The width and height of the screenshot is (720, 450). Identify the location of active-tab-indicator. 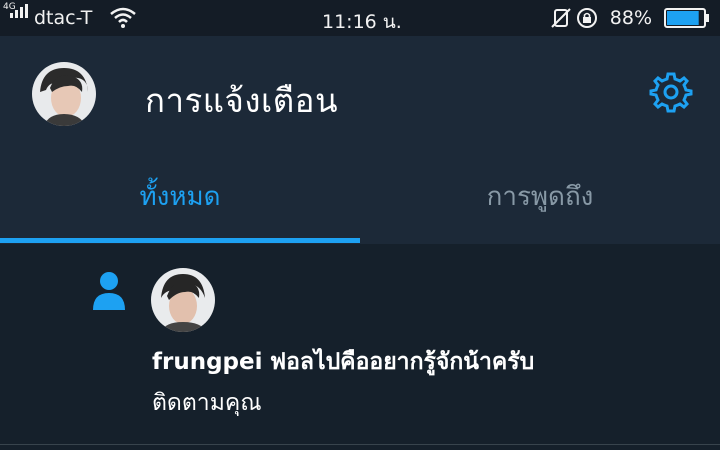
(180, 240).